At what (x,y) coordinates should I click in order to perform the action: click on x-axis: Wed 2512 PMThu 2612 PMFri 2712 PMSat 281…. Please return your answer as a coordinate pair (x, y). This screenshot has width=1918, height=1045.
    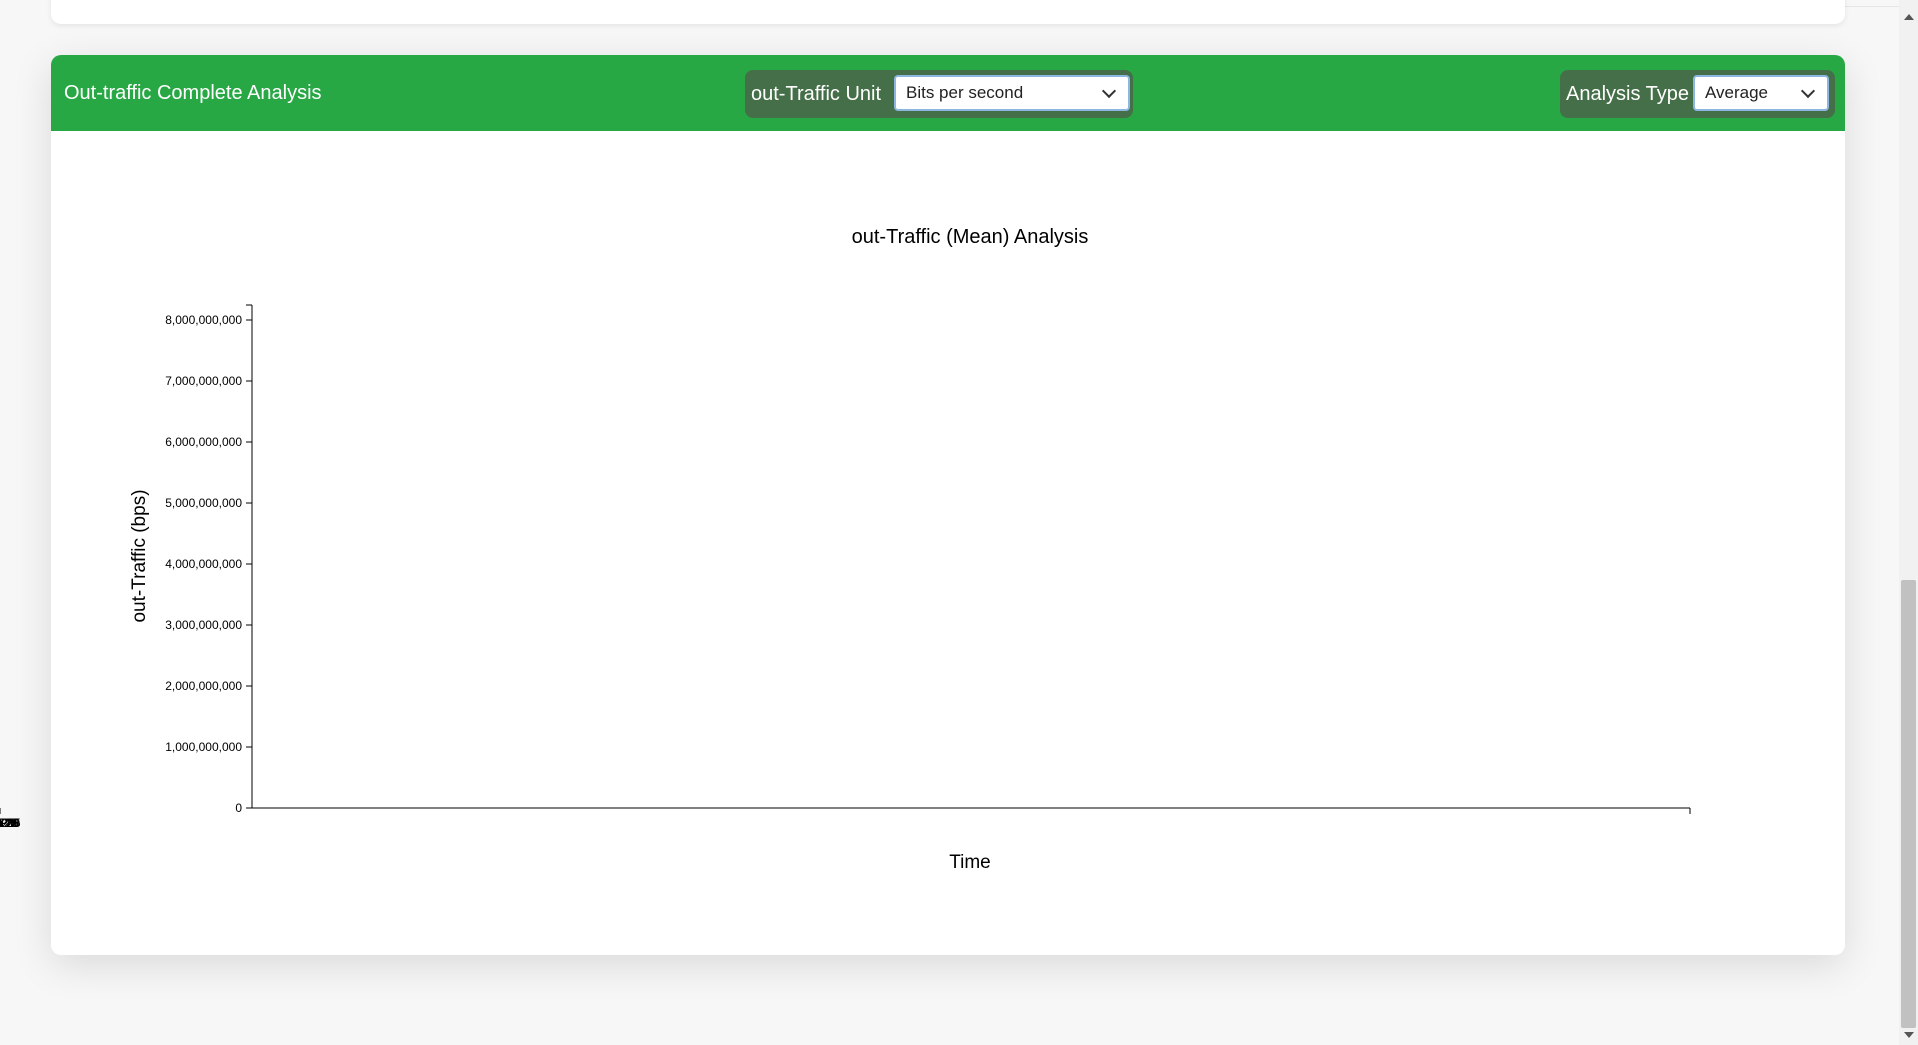
    Looking at the image, I should click on (845, 818).